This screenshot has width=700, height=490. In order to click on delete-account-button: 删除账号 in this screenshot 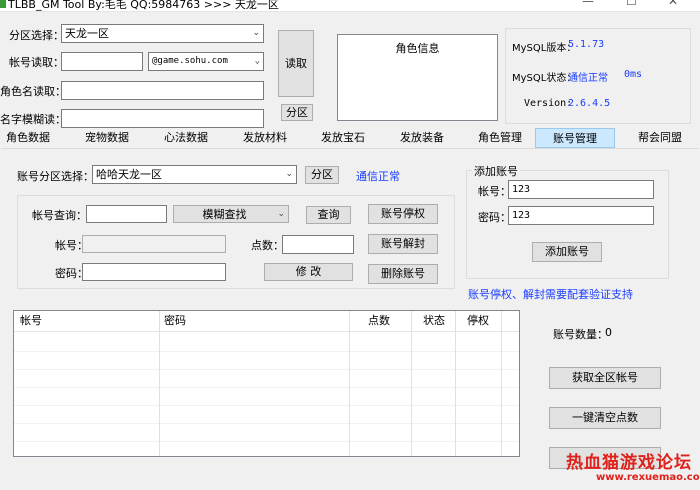, I will do `click(403, 274)`.